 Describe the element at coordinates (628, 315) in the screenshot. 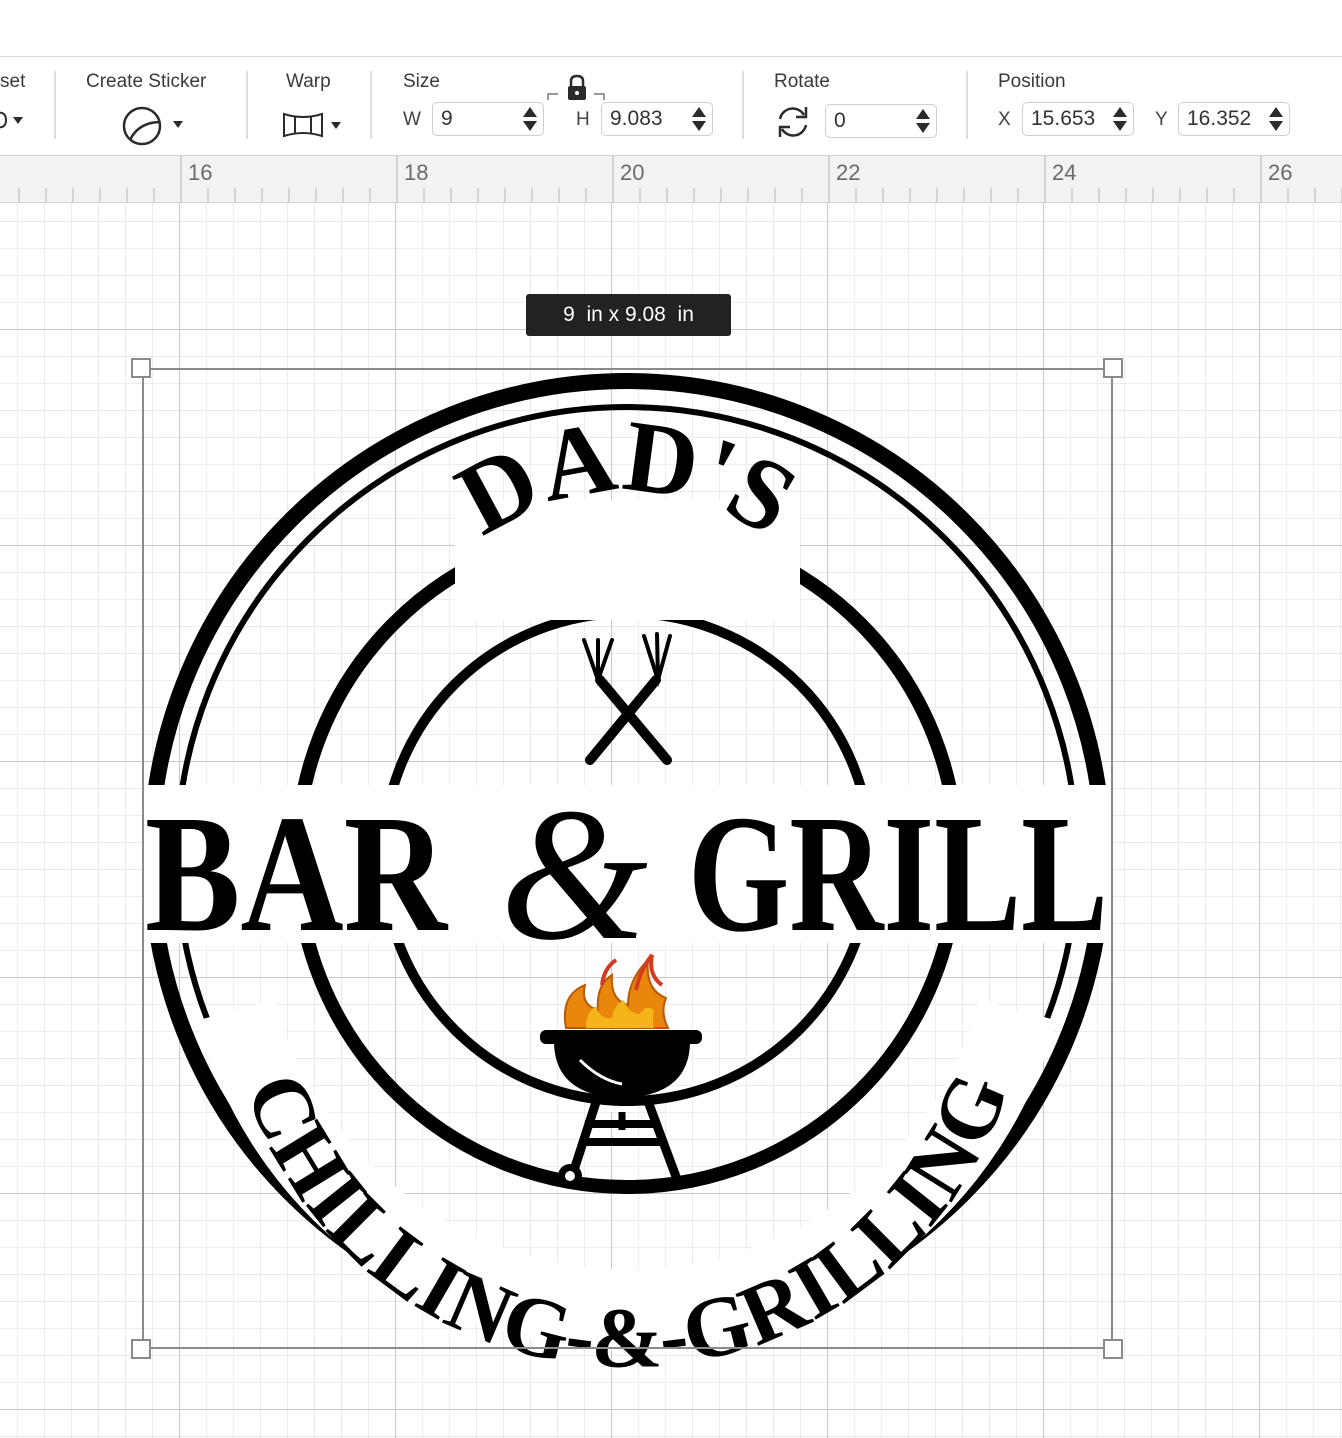

I see `size-tooltip: 9 in x 9.08 in` at that location.